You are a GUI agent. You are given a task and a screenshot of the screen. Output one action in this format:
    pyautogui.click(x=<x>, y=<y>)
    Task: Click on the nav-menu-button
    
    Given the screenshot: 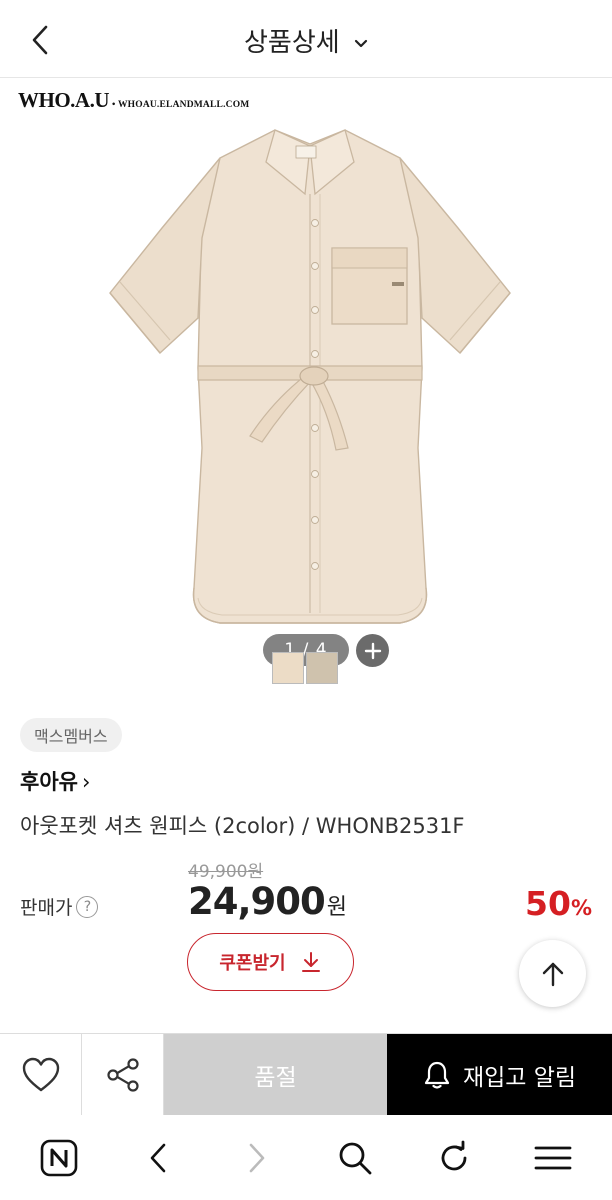 What is the action you would take?
    pyautogui.click(x=553, y=1158)
    